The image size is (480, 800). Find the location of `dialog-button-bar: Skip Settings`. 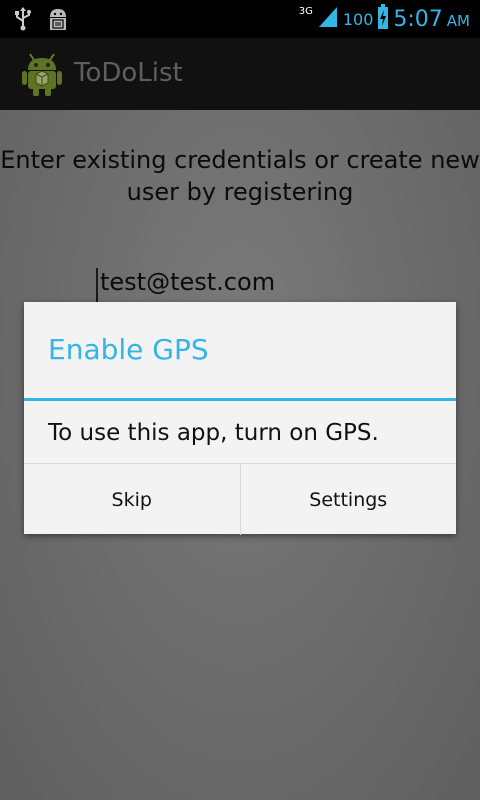

dialog-button-bar: Skip Settings is located at coordinates (240, 499).